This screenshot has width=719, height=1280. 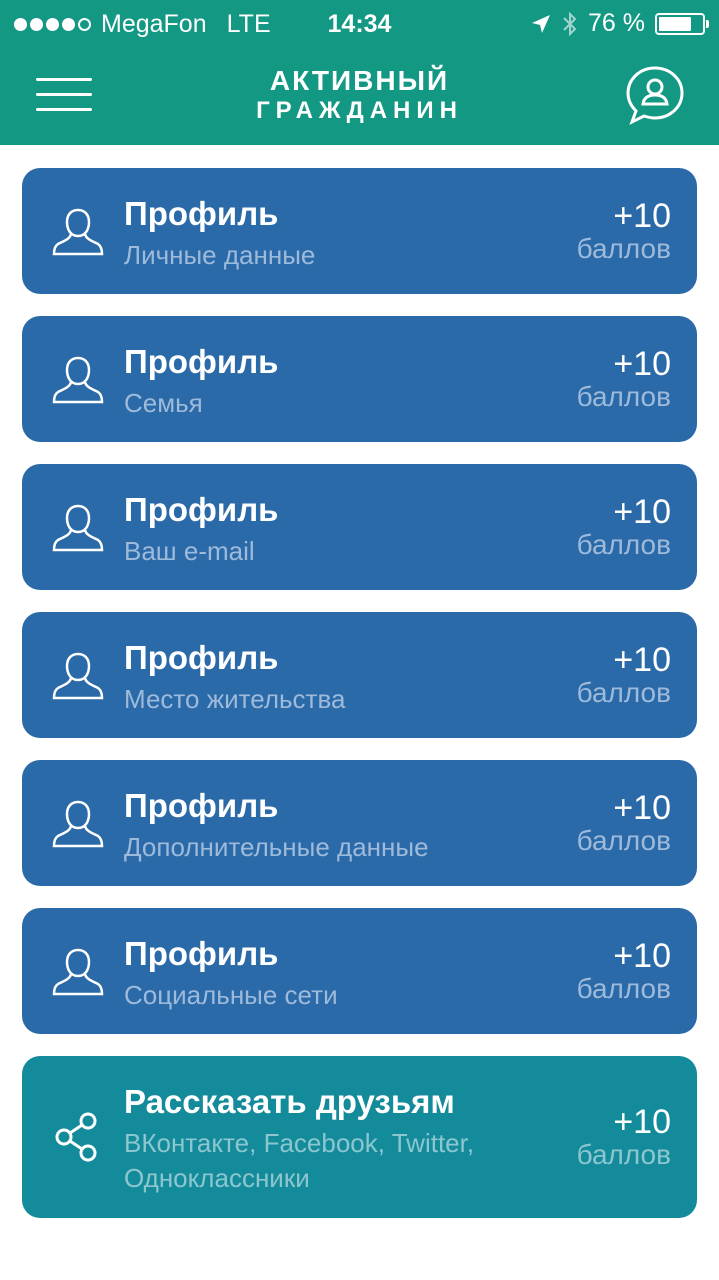 What do you see at coordinates (289, 1101) in the screenshot?
I see `card-title: Рассказать друзьям` at bounding box center [289, 1101].